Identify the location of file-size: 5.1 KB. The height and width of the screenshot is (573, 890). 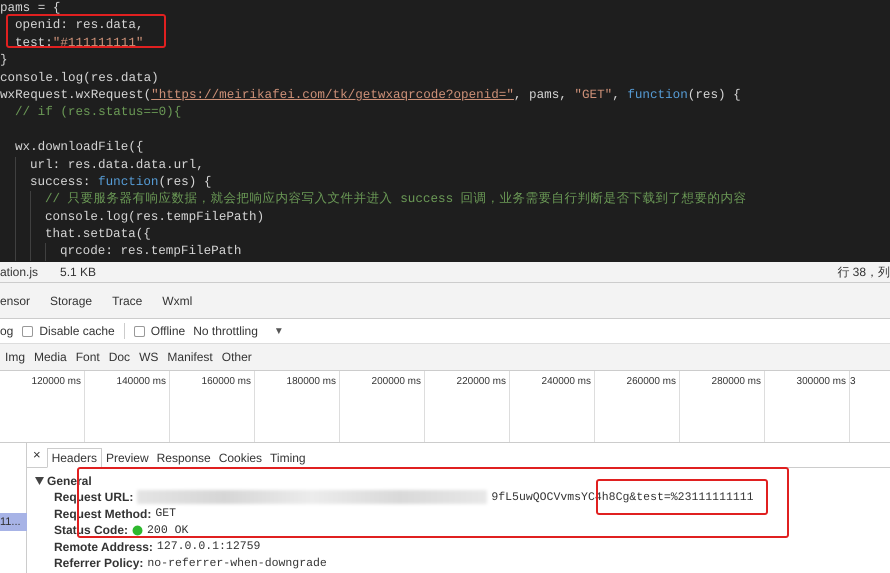
(78, 272).